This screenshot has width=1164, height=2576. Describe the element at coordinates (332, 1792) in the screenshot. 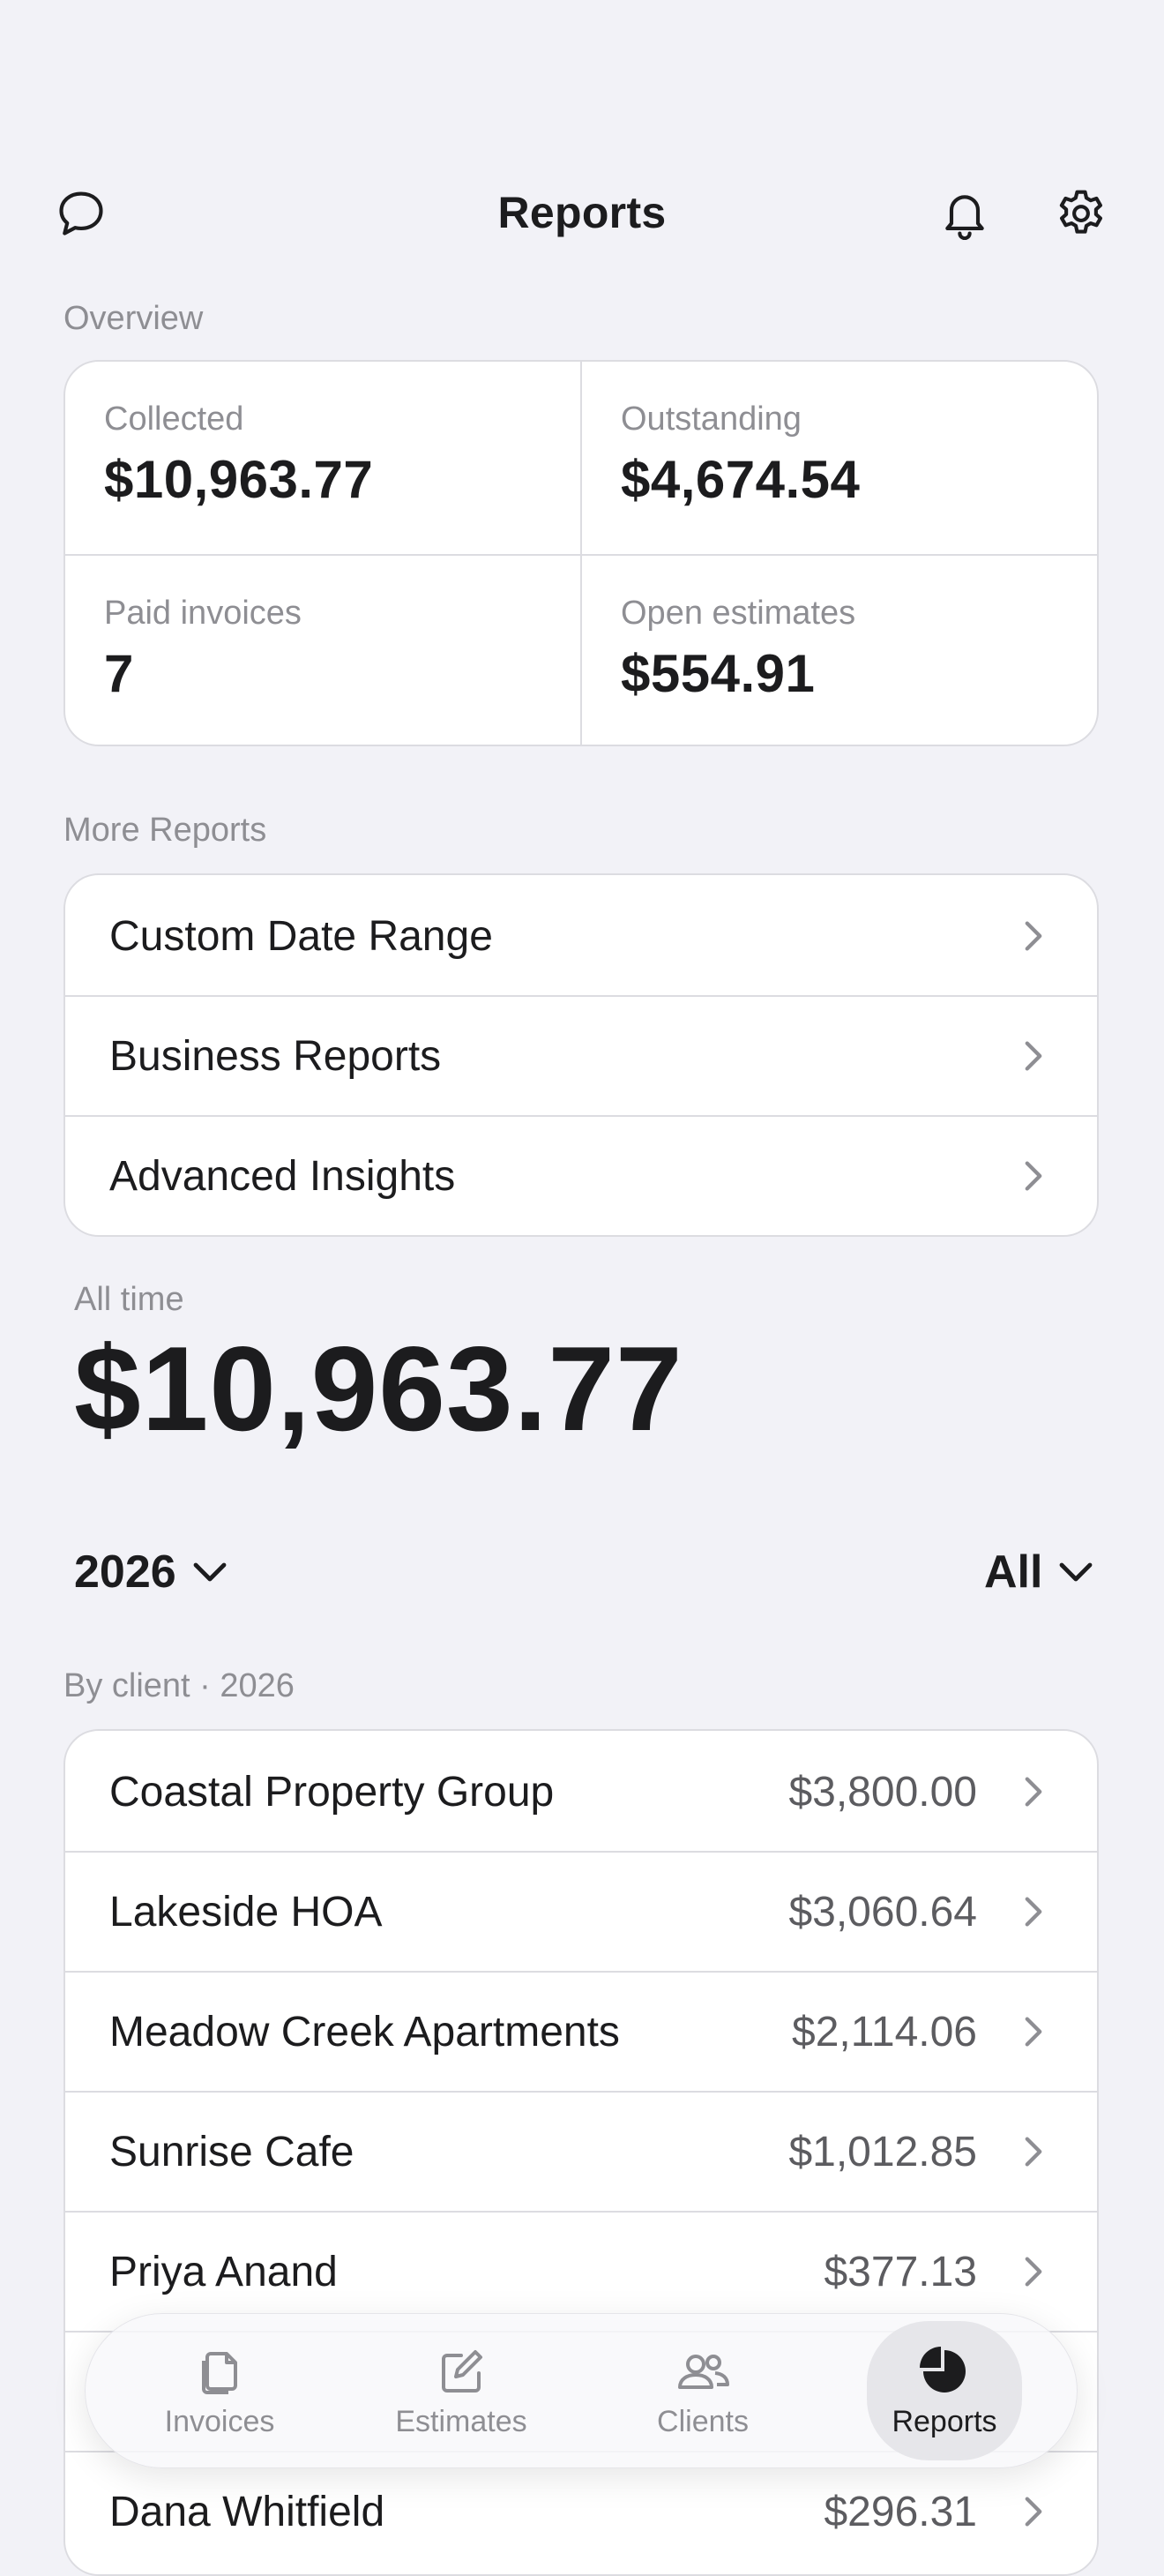

I see `client-name: Coastal Property Group` at that location.